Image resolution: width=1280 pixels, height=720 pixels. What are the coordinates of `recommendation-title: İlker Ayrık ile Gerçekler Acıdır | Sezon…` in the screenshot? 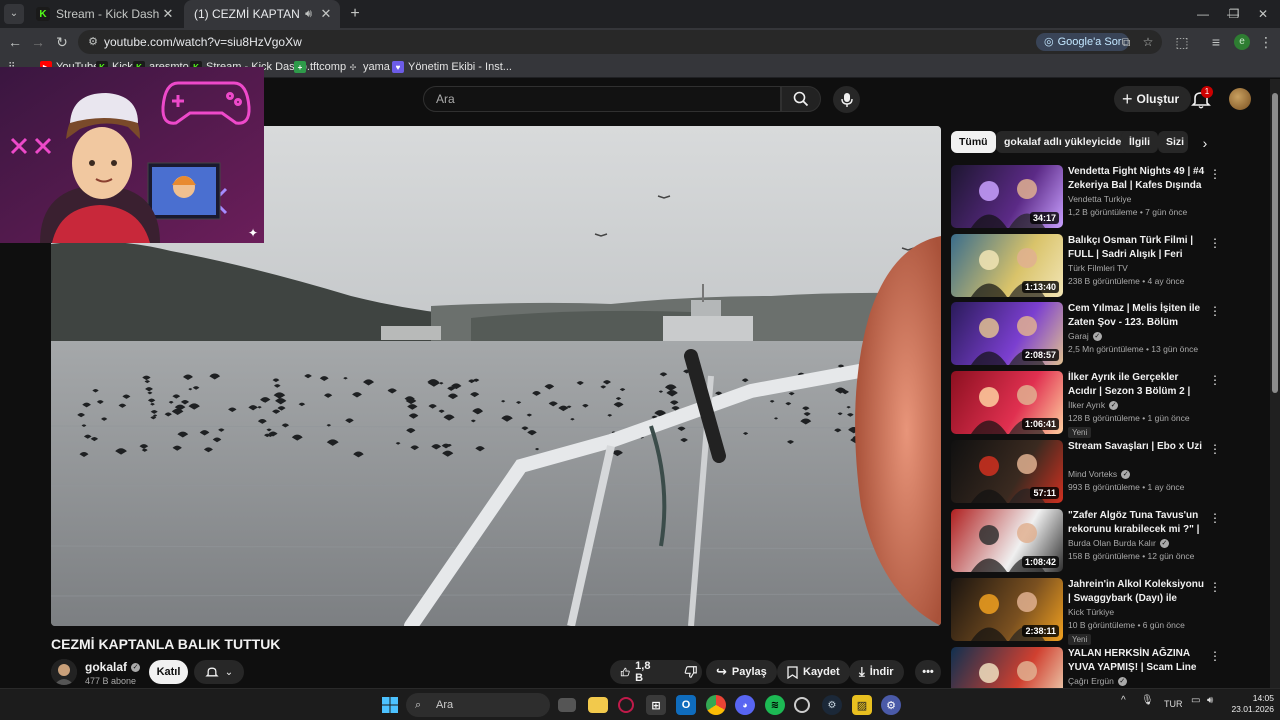 It's located at (1137, 384).